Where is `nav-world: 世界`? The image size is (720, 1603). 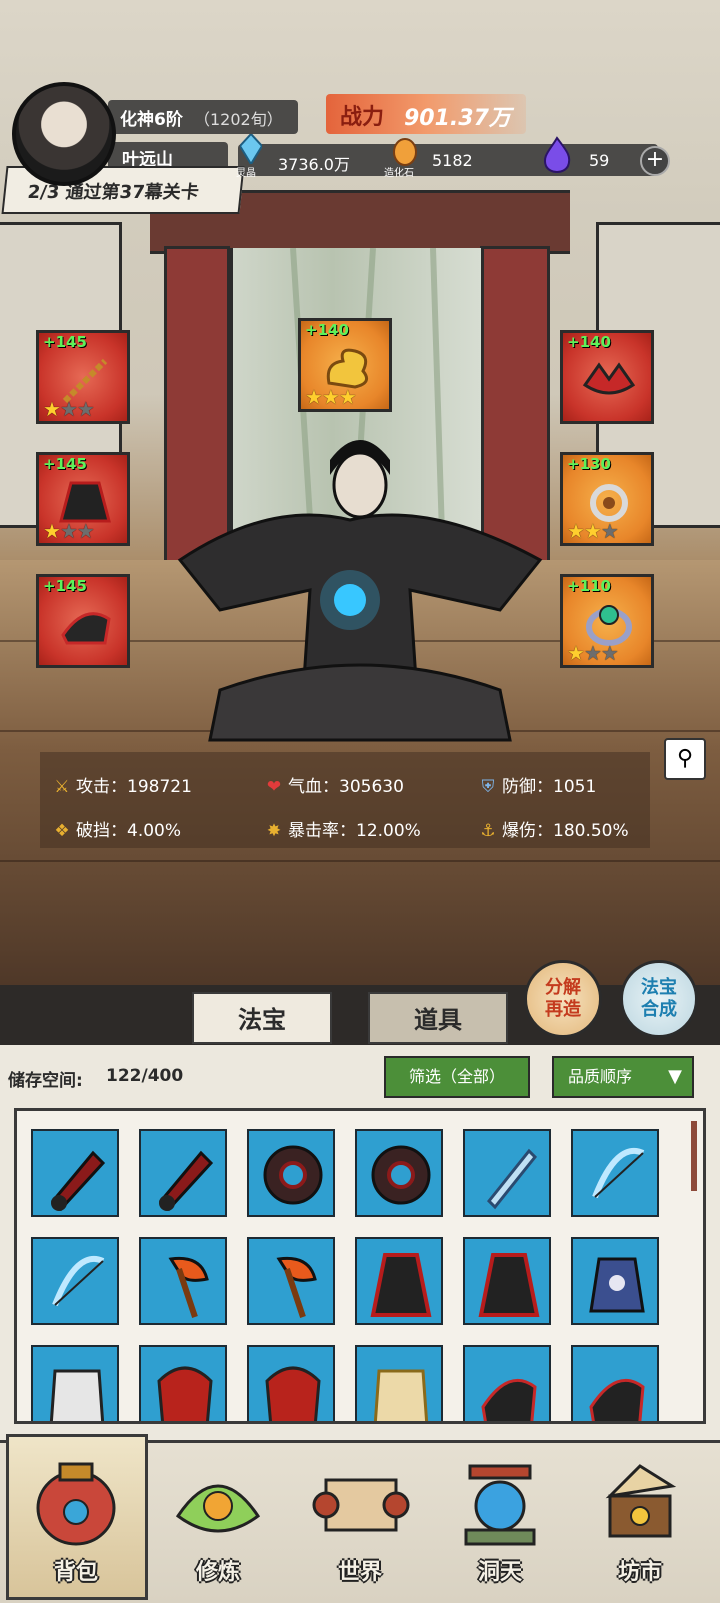
nav-world: 世界 is located at coordinates (360, 1521).